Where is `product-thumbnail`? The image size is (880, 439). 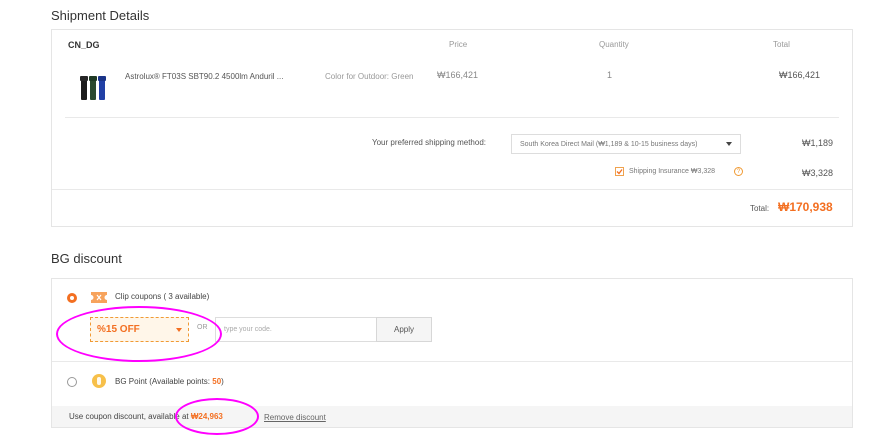 product-thumbnail is located at coordinates (95, 88).